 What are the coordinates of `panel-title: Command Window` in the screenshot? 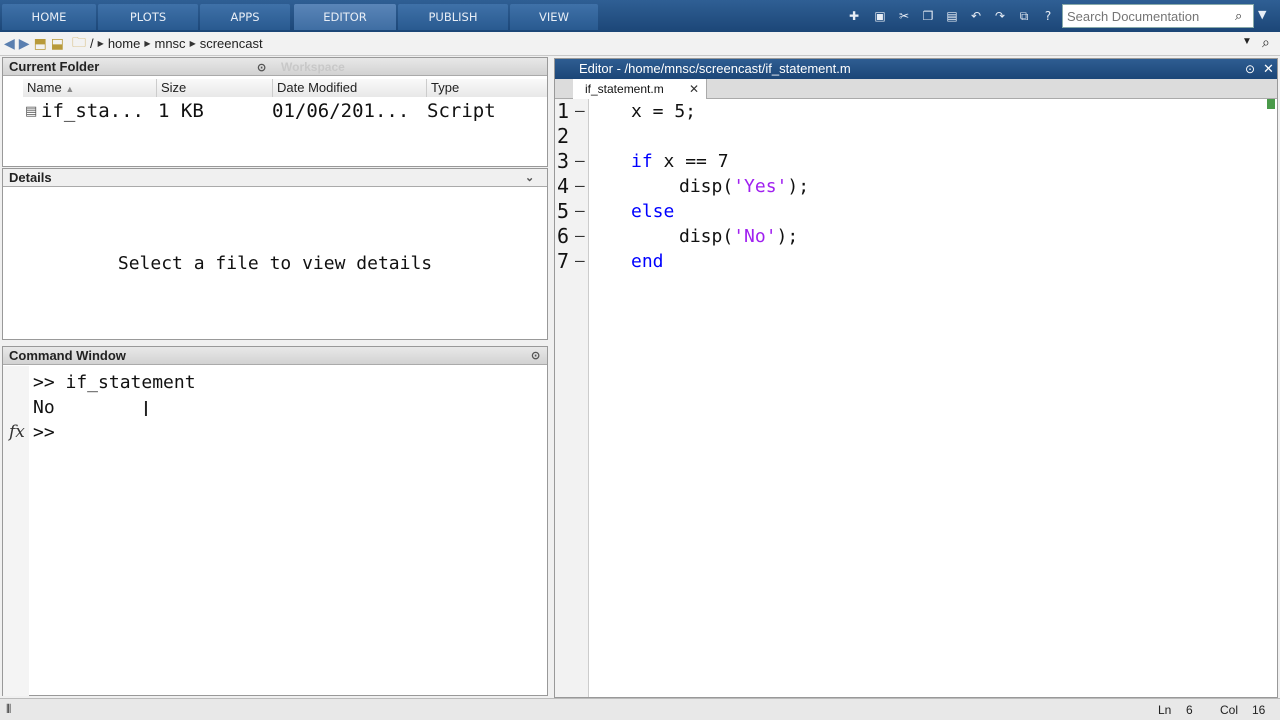 It's located at (67, 355).